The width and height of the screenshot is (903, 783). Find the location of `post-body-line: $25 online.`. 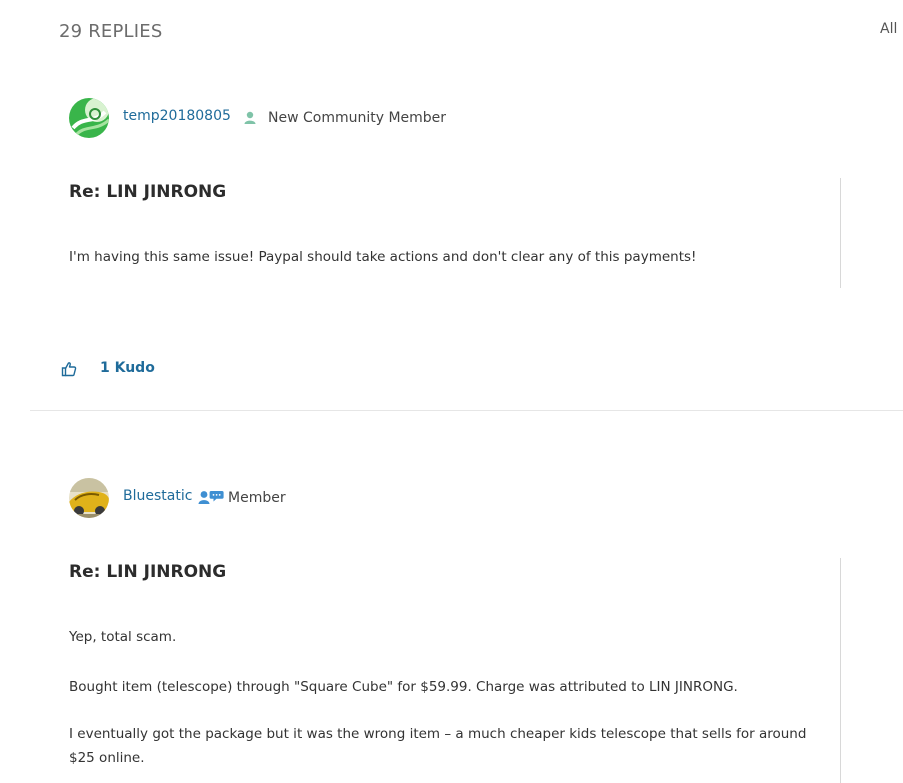

post-body-line: $25 online. is located at coordinates (107, 758).